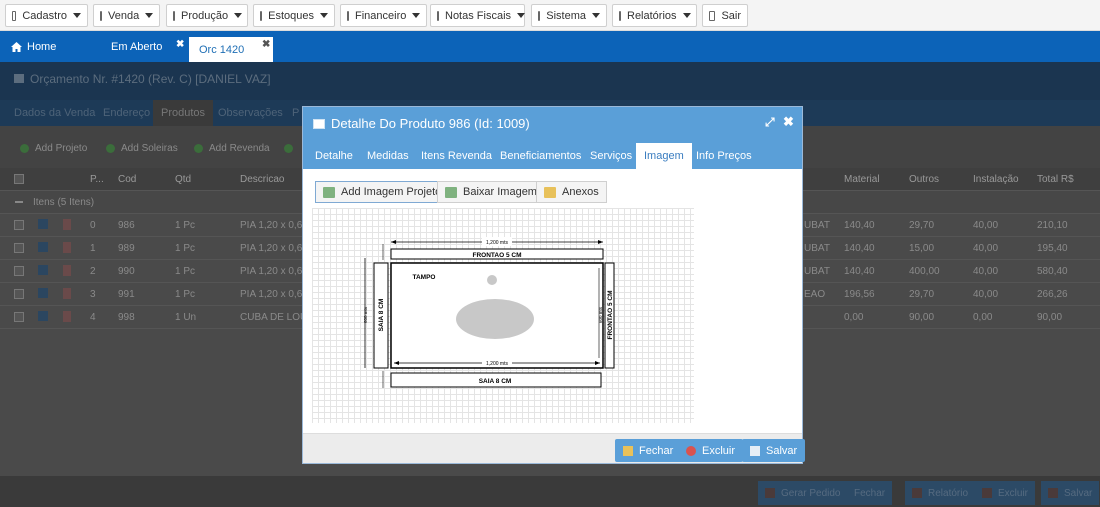 The width and height of the screenshot is (1100, 507). Describe the element at coordinates (724, 156) in the screenshot. I see `tab-info-precos: Info Preços` at that location.